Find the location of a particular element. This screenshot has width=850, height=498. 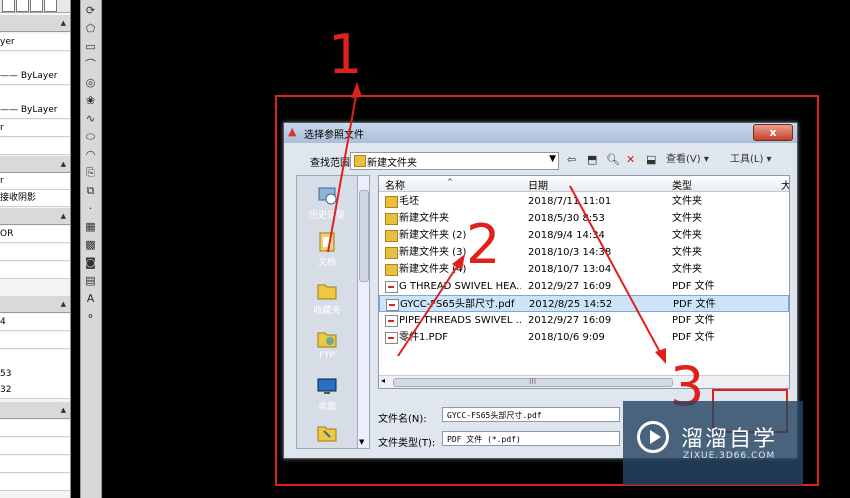

watermark-name: 溜溜自学 is located at coordinates (729, 439).